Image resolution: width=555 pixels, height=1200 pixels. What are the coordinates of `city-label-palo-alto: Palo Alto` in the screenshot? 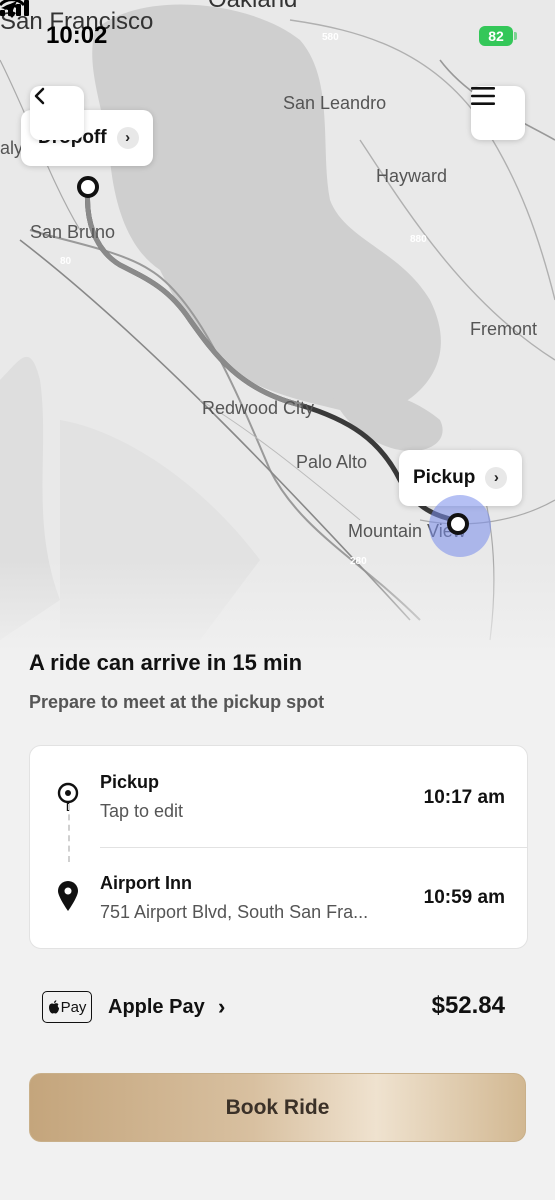 It's located at (332, 462).